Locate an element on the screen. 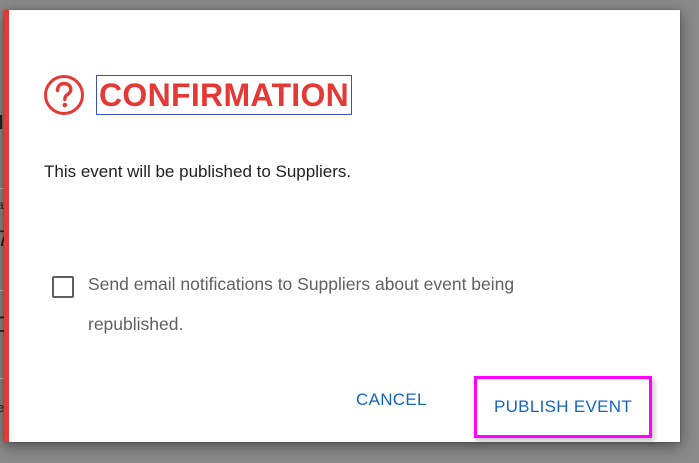 The width and height of the screenshot is (699, 463). dialog-title: CONFIRMATION is located at coordinates (224, 95).